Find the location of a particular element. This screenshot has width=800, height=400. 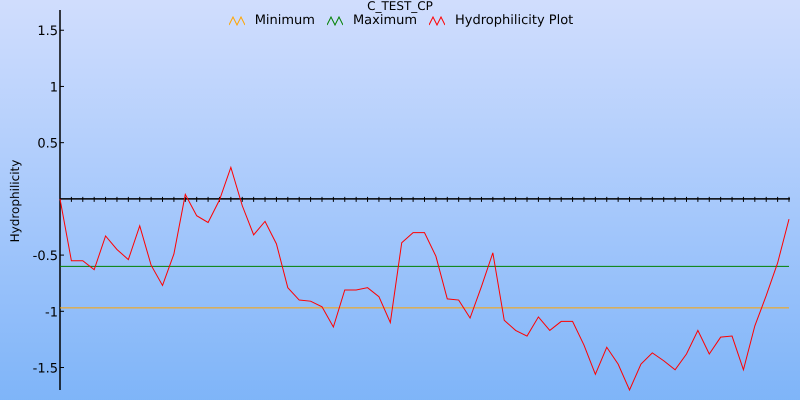

tick-label: 1.5 is located at coordinates (47, 32).